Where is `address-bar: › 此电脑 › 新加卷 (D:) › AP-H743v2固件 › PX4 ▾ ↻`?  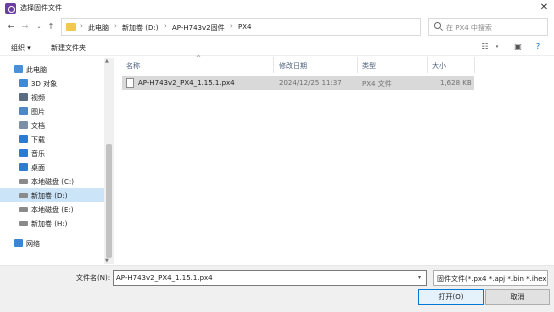
address-bar: › 此电脑 › 新加卷 (D:) › AP-H743v2固件 › PX4 ▾ ↻ is located at coordinates (269, 27).